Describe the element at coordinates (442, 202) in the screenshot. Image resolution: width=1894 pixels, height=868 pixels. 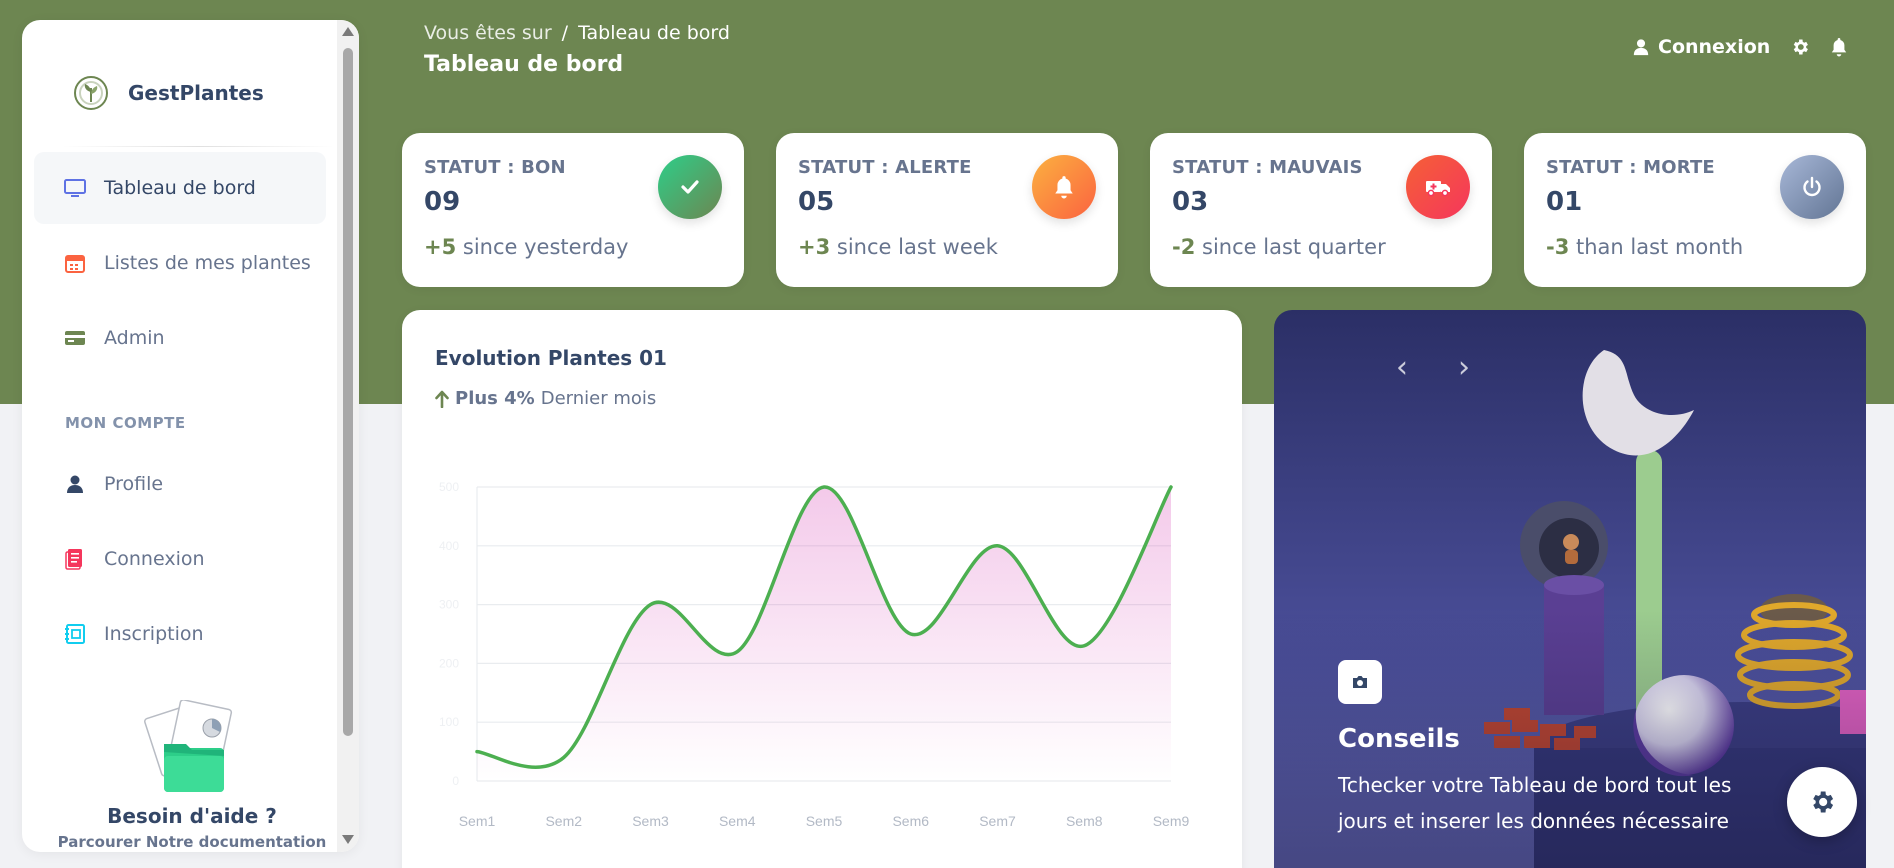
I see `stat-value: 09` at that location.